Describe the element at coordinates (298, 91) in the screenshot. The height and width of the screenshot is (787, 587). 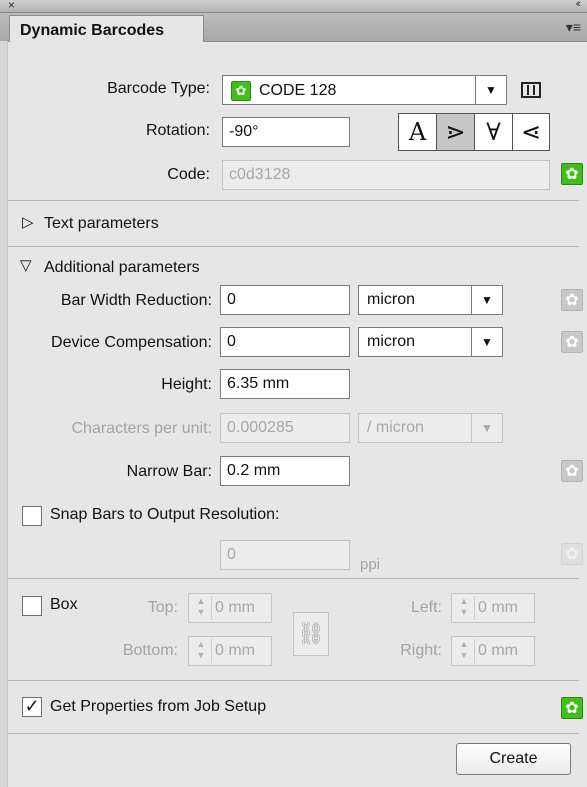
I see `barcode-type-value: CODE 128` at that location.